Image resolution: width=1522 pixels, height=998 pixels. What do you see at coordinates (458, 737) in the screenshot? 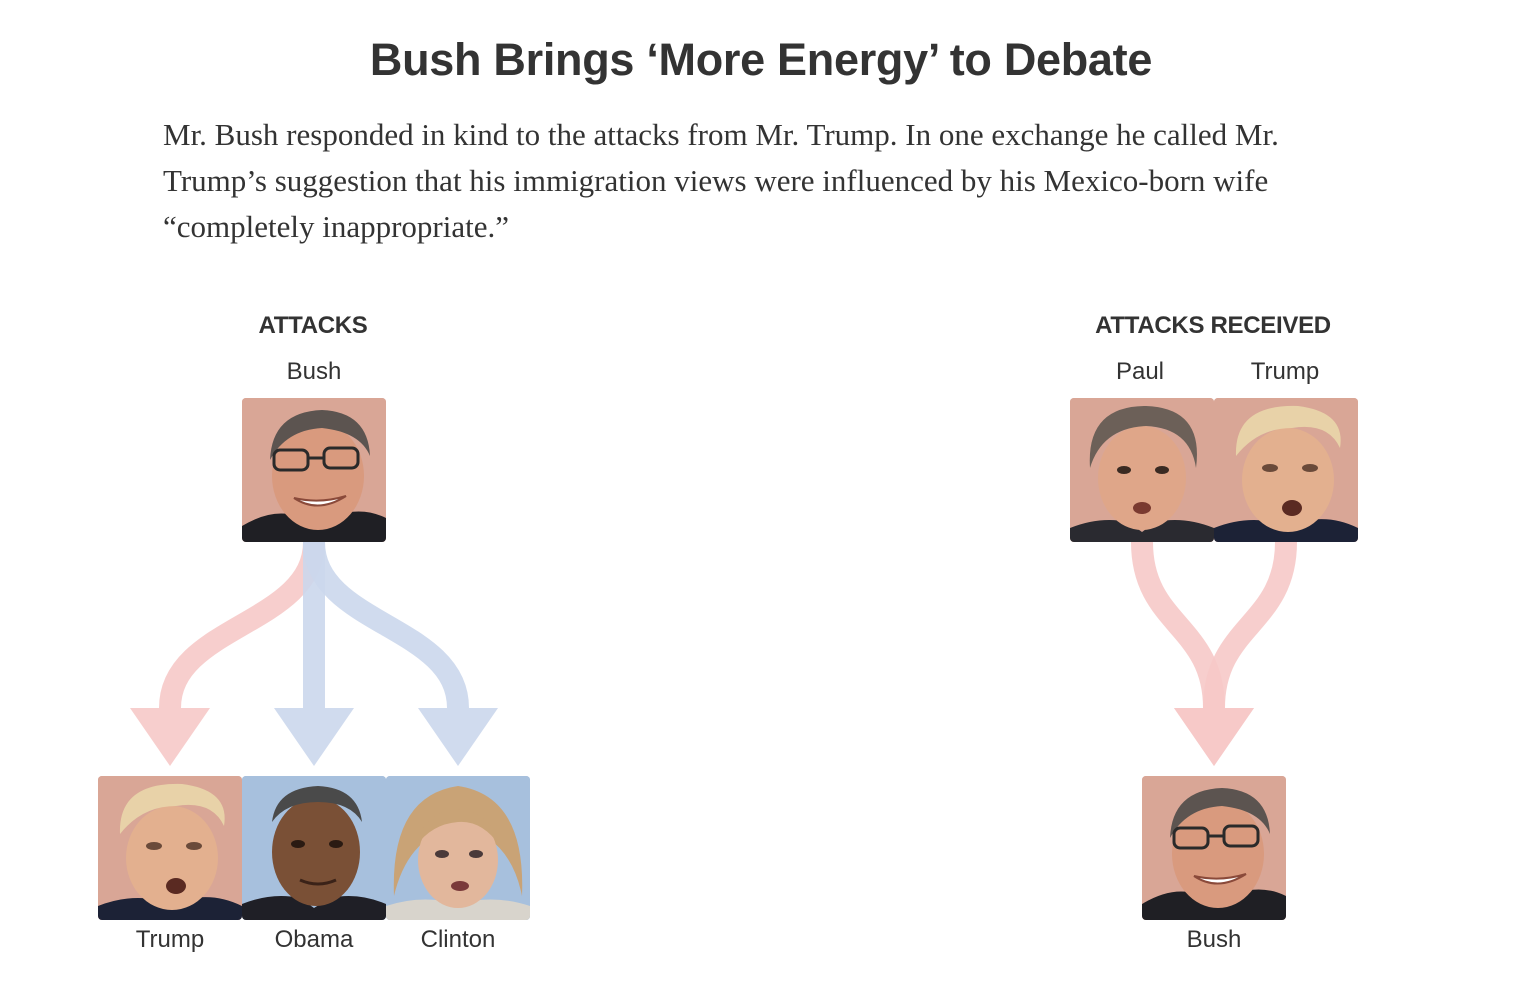
I see `arrow-bush-to-clinton-head` at bounding box center [458, 737].